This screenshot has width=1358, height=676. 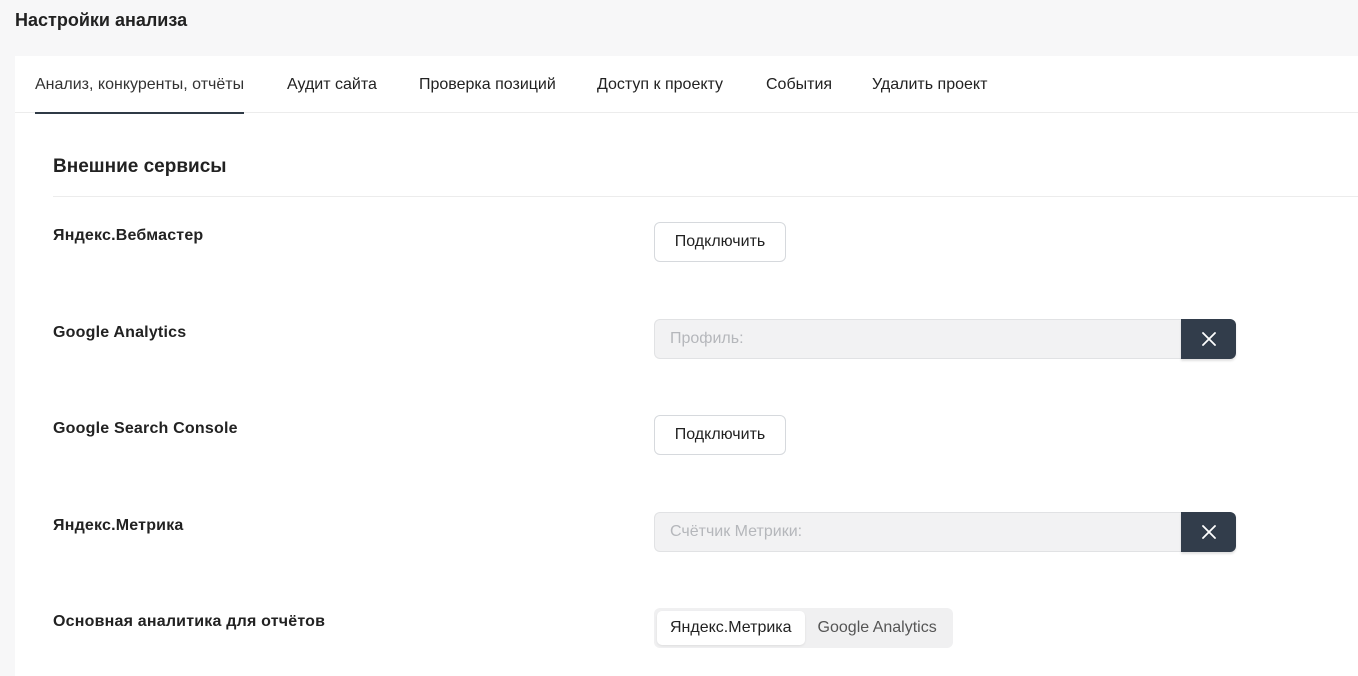 I want to click on yandex-metrika-counter-input, so click(x=917, y=532).